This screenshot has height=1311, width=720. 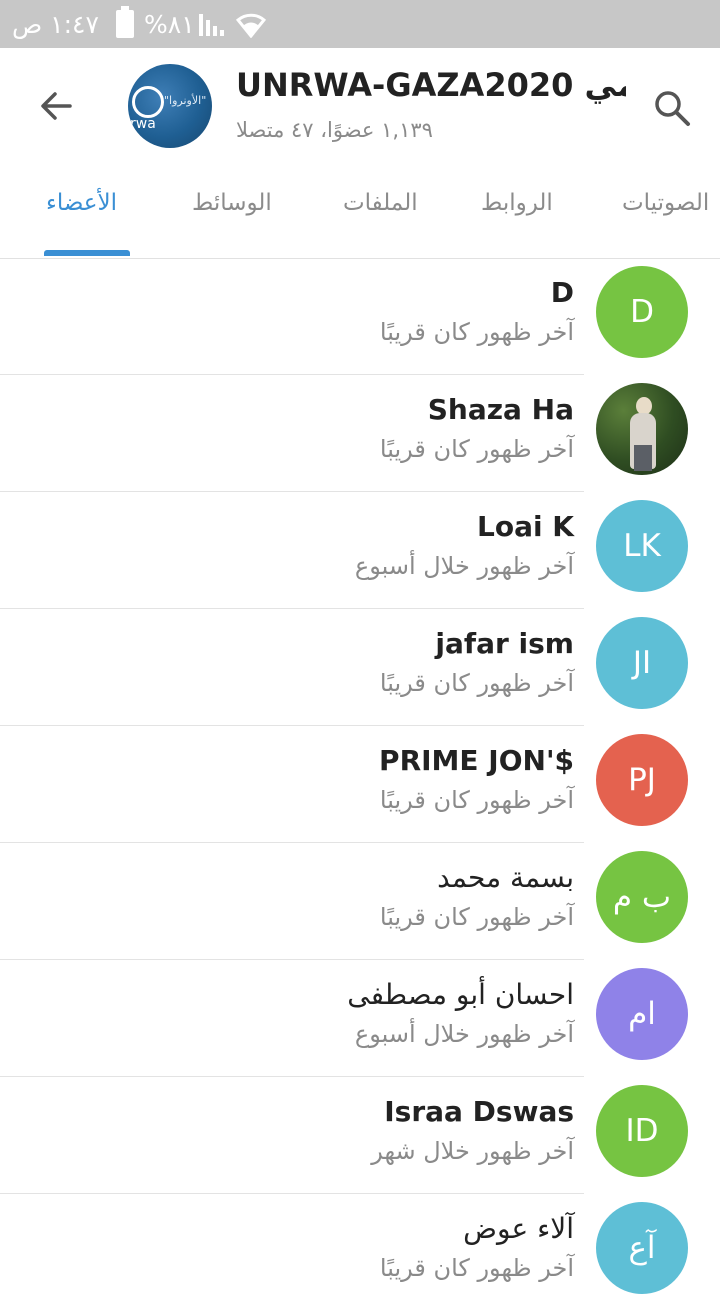 I want to click on search-icon, so click(x=672, y=108).